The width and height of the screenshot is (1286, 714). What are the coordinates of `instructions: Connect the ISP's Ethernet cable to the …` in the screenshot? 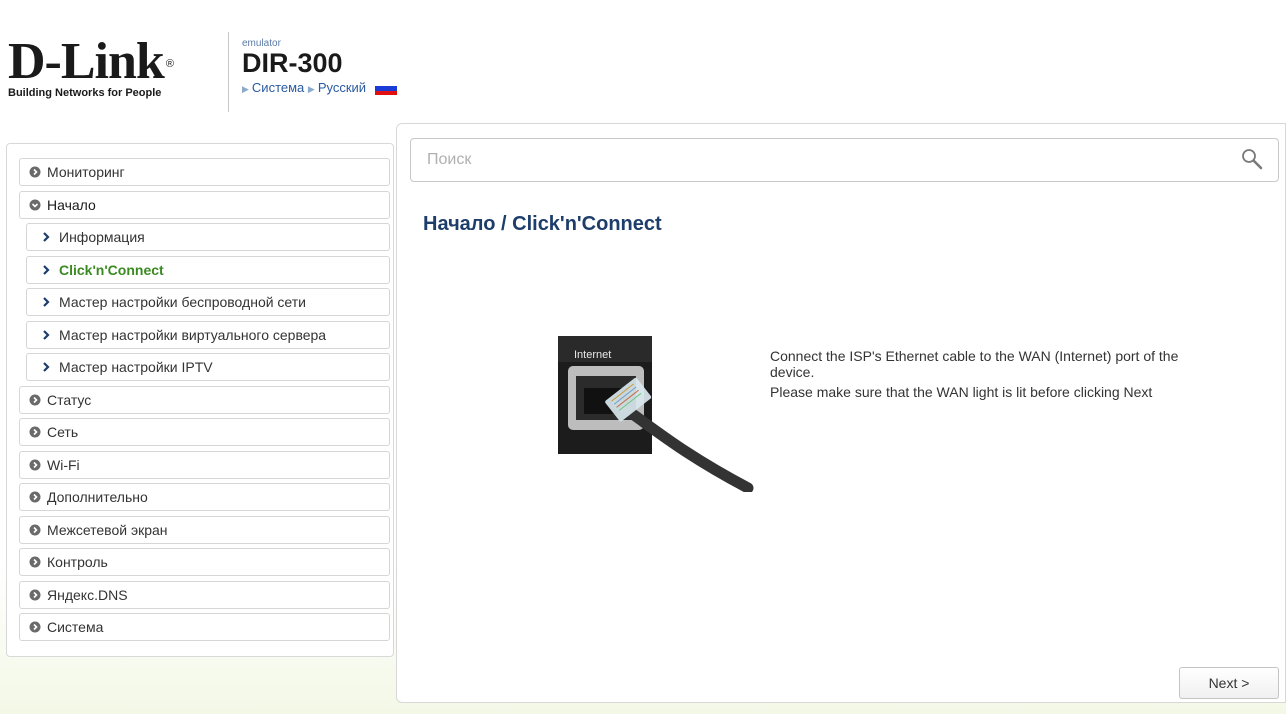 It's located at (990, 376).